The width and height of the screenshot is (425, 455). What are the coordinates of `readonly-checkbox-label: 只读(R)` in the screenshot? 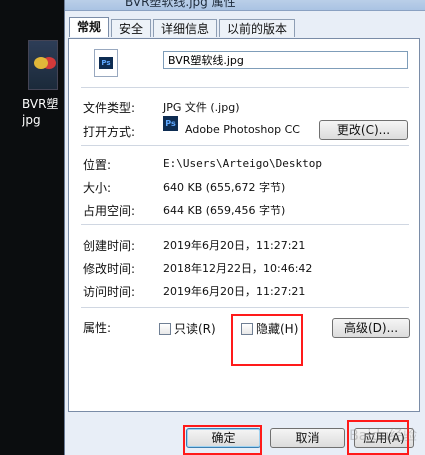 It's located at (195, 329).